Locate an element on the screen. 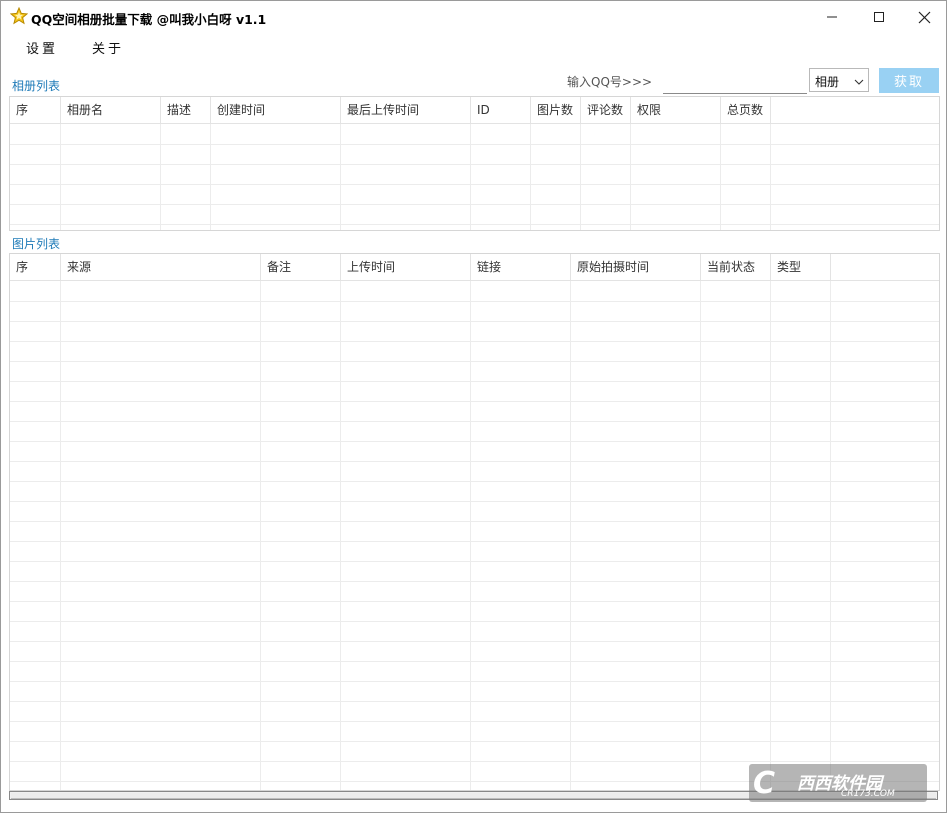  album-col-permission: 权限 is located at coordinates (676, 110).